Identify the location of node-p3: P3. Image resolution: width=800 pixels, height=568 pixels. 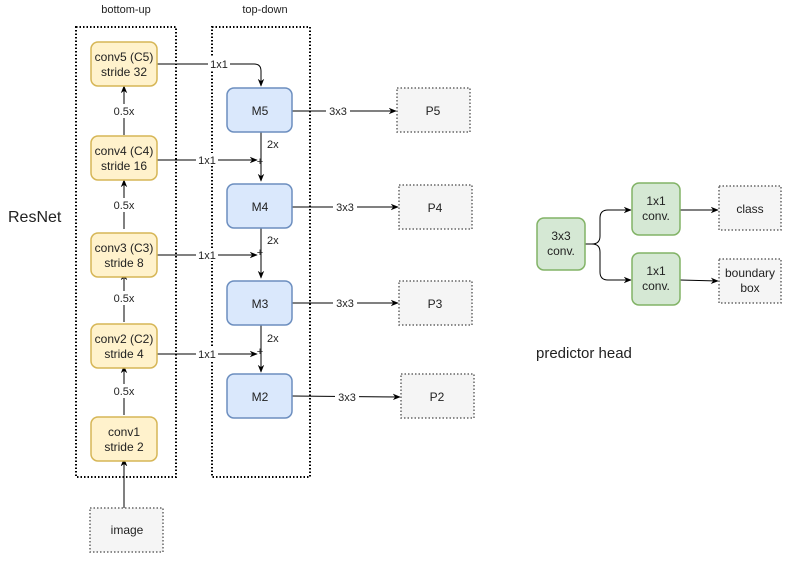
(435, 303).